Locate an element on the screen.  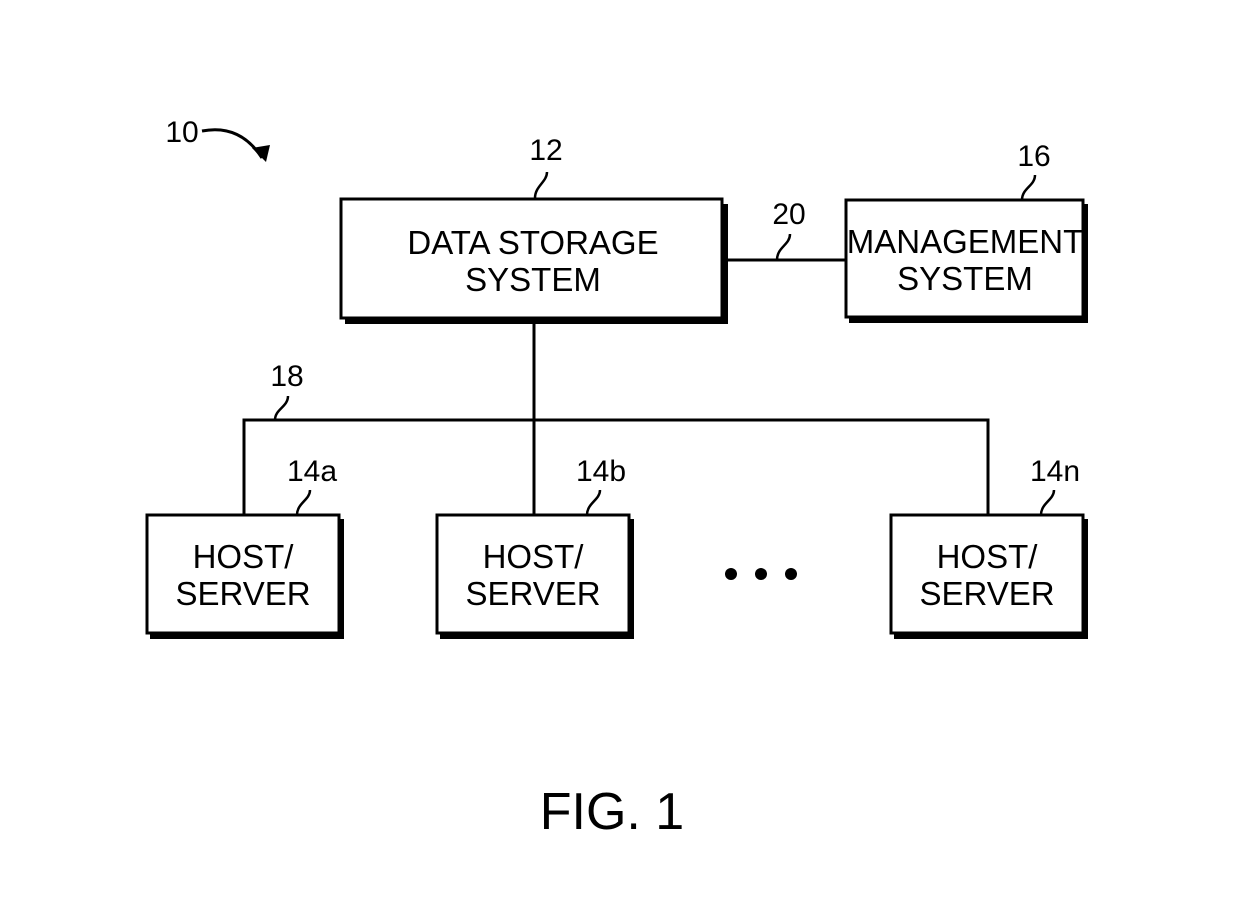
host-server-node-n: HOST/ SERVER is located at coordinates (988, 576).